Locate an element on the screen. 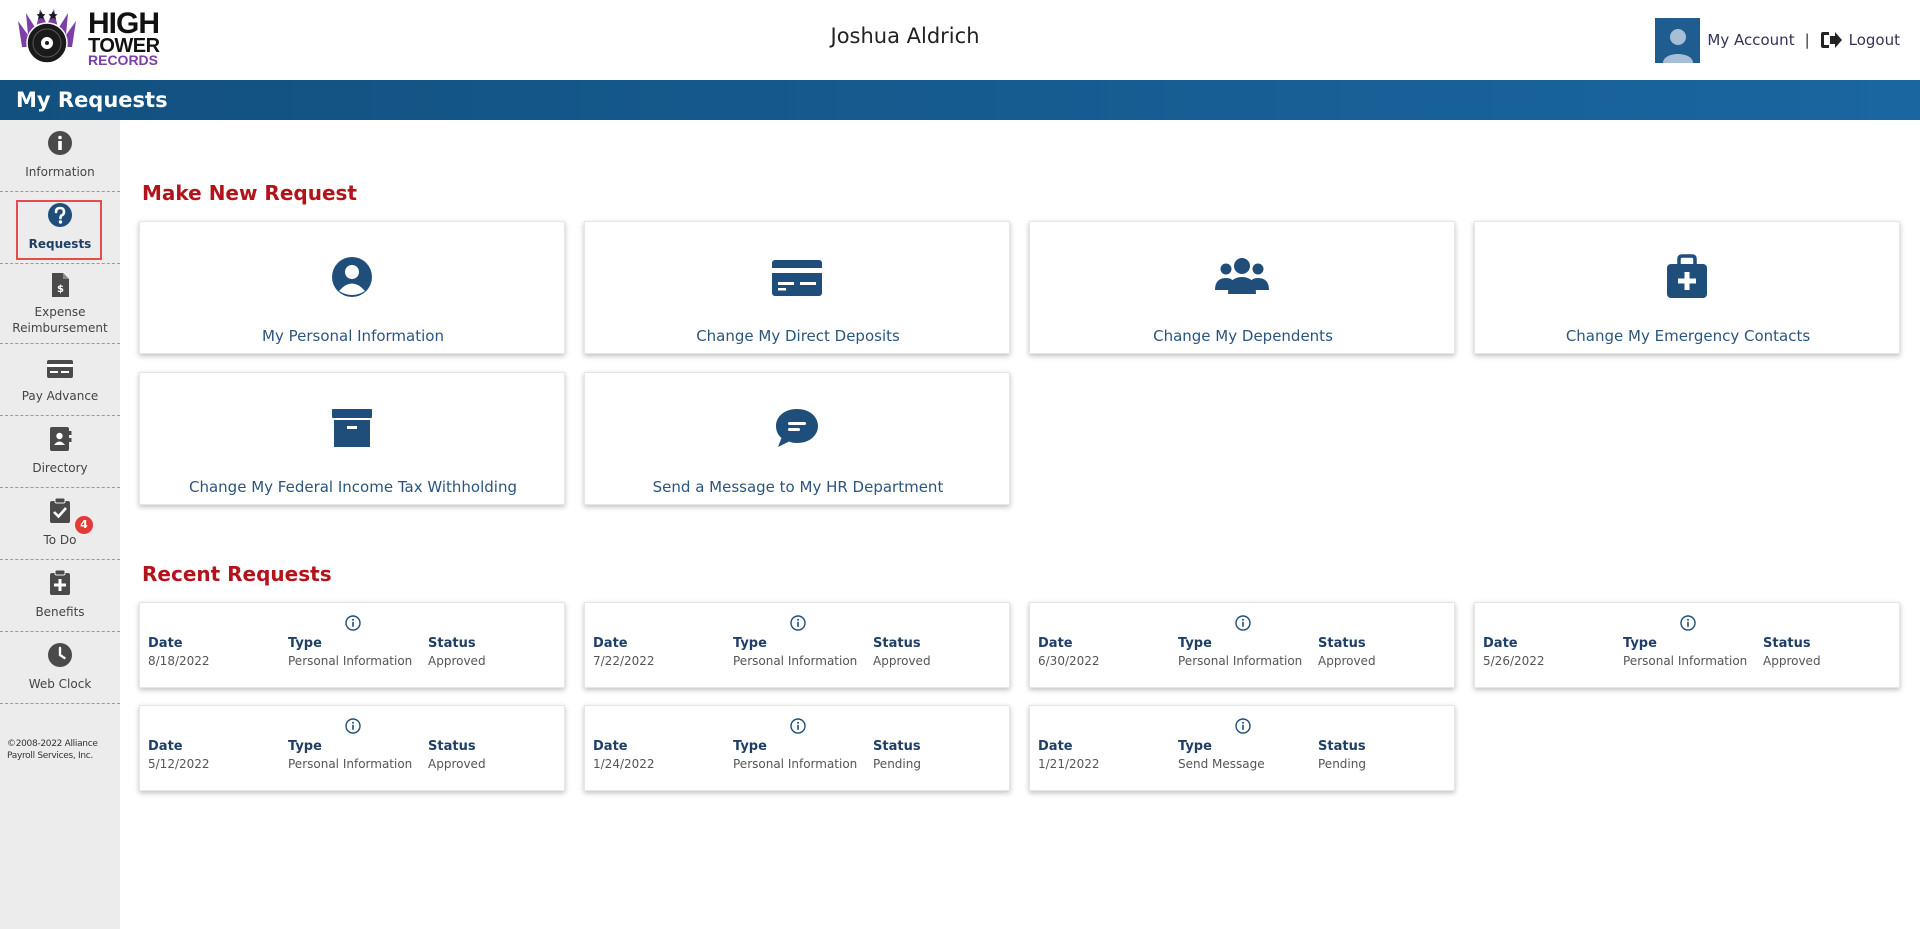 Image resolution: width=1920 pixels, height=929 pixels. sidebar-item-to-do: To Do is located at coordinates (60, 524).